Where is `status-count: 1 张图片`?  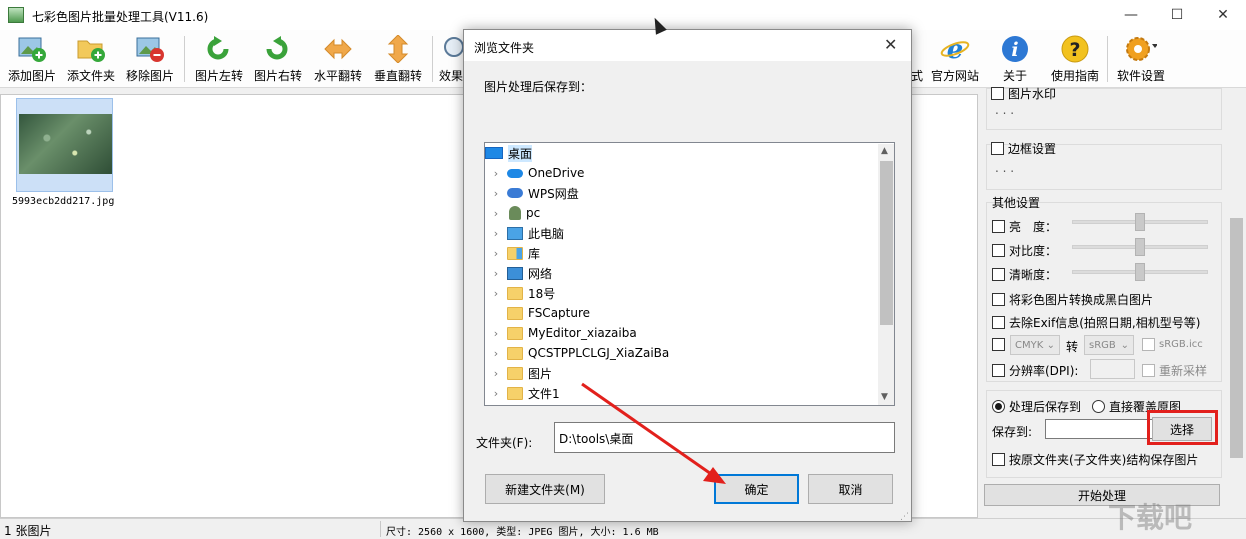
status-count: 1 张图片 is located at coordinates (28, 531).